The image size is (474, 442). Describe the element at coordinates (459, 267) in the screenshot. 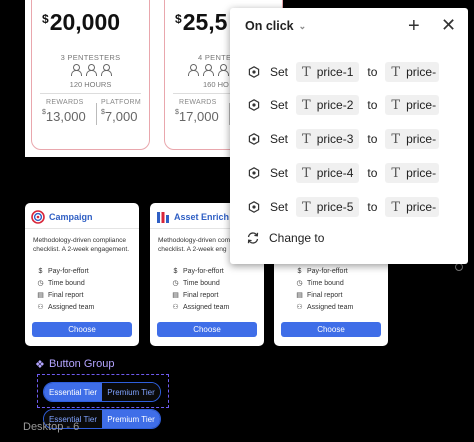

I see `handle-icon` at that location.